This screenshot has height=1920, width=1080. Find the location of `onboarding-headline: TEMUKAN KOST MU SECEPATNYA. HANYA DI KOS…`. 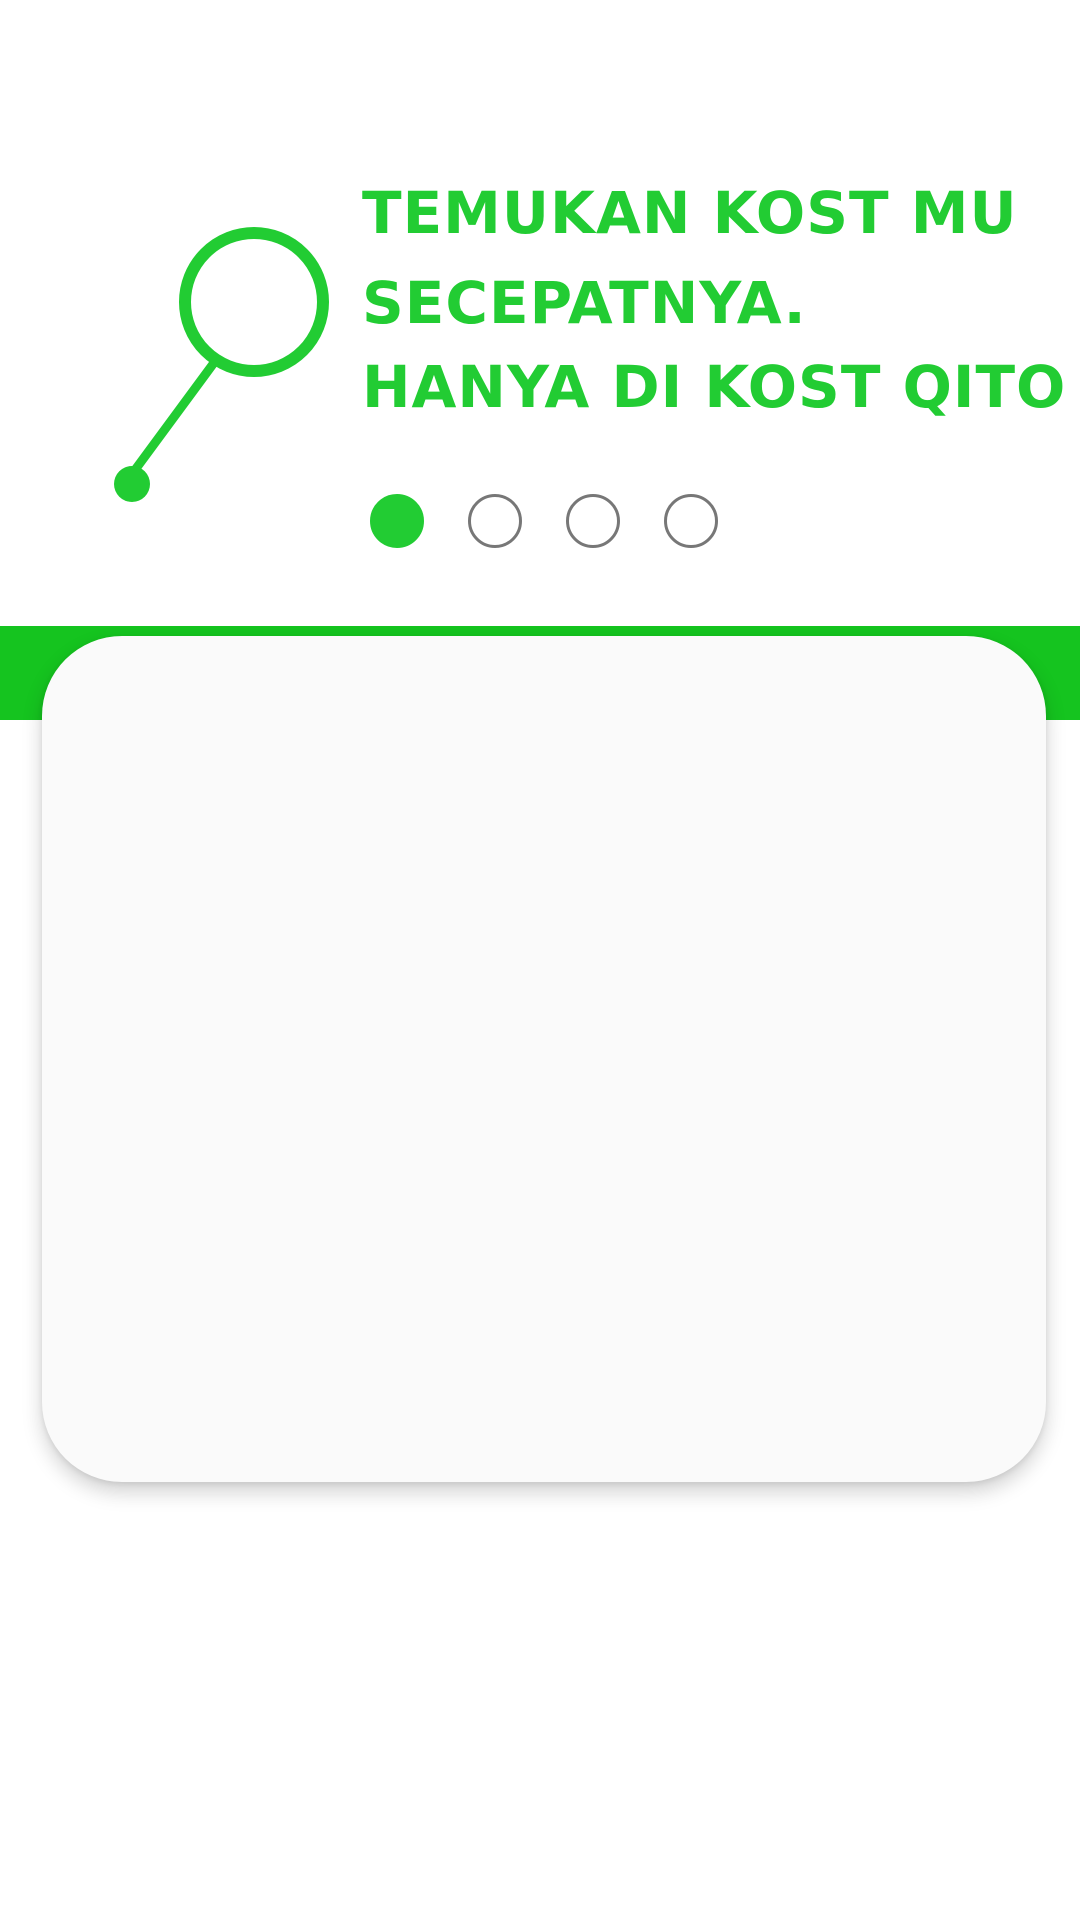

onboarding-headline: TEMUKAN KOST MU SECEPATNYA. HANYA DI KOS… is located at coordinates (714, 300).